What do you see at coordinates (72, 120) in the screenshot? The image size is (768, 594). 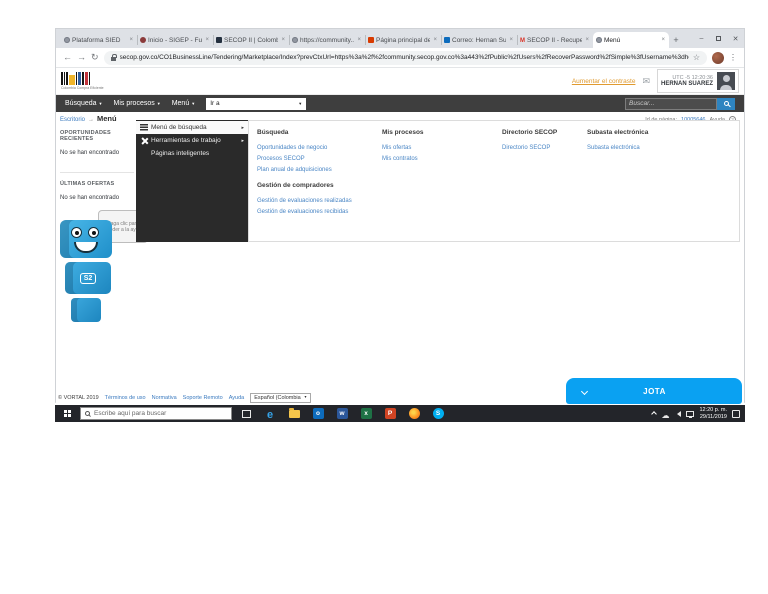 I see `breadcrumb-home-link: Escritorio` at bounding box center [72, 120].